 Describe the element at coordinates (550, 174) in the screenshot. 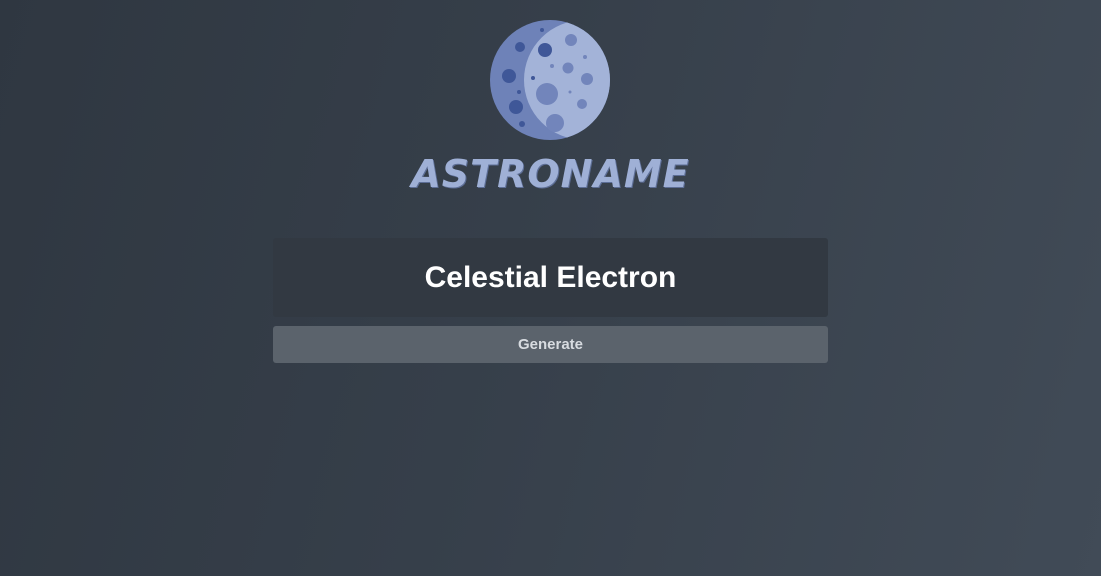

I see `app-title: ASTRONAME` at that location.